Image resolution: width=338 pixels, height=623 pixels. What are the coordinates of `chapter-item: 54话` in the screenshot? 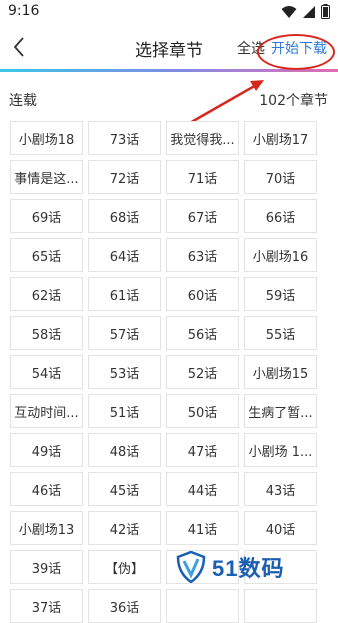 It's located at (46, 372).